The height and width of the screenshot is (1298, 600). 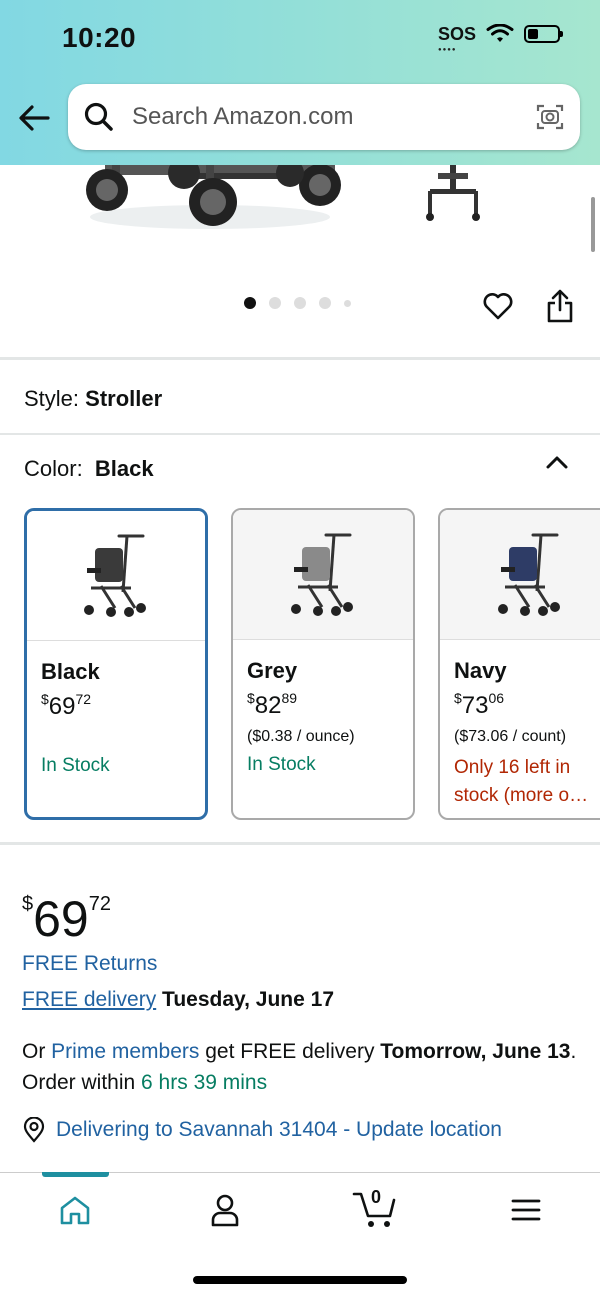 I want to click on search-icon, so click(x=98, y=116).